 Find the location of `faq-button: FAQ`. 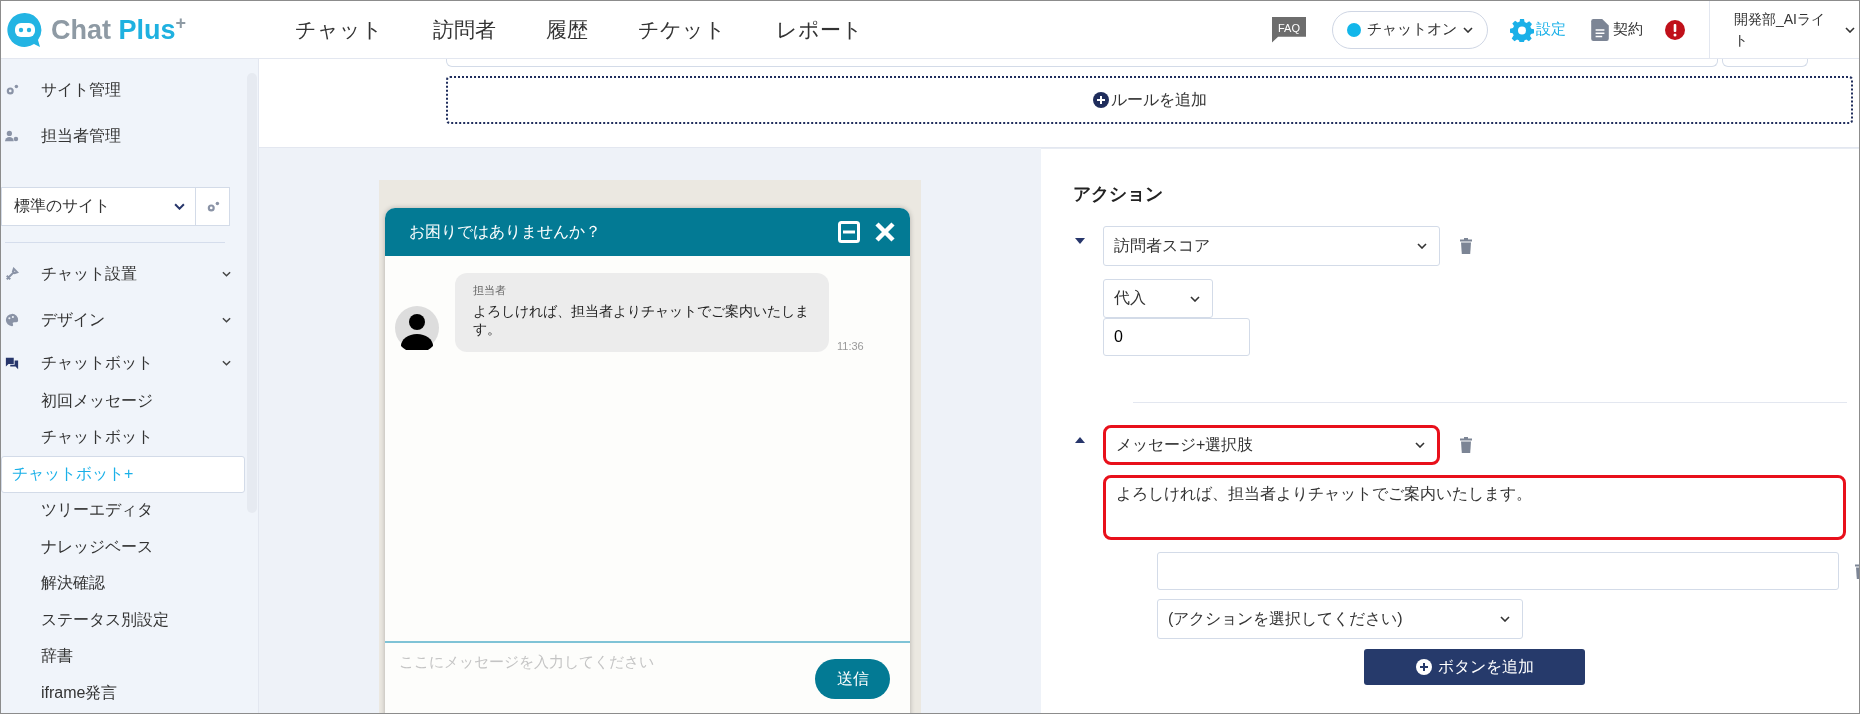

faq-button: FAQ is located at coordinates (1289, 29).